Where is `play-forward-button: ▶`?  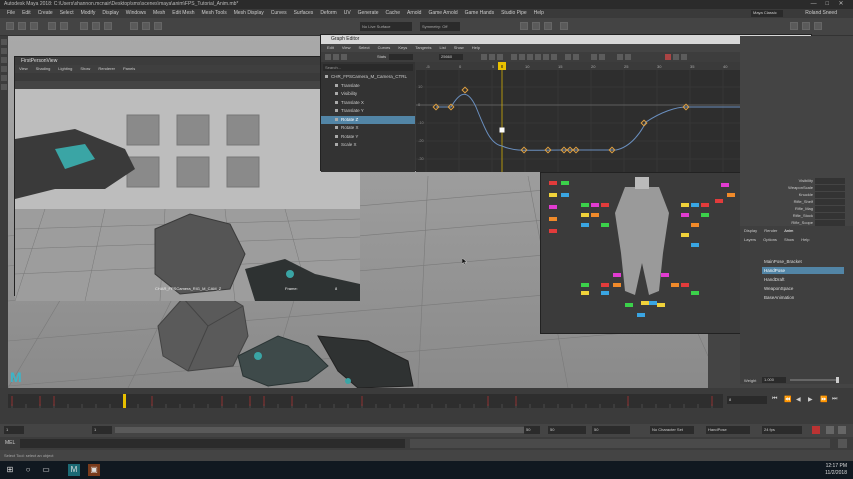 play-forward-button: ▶ is located at coordinates (810, 399).